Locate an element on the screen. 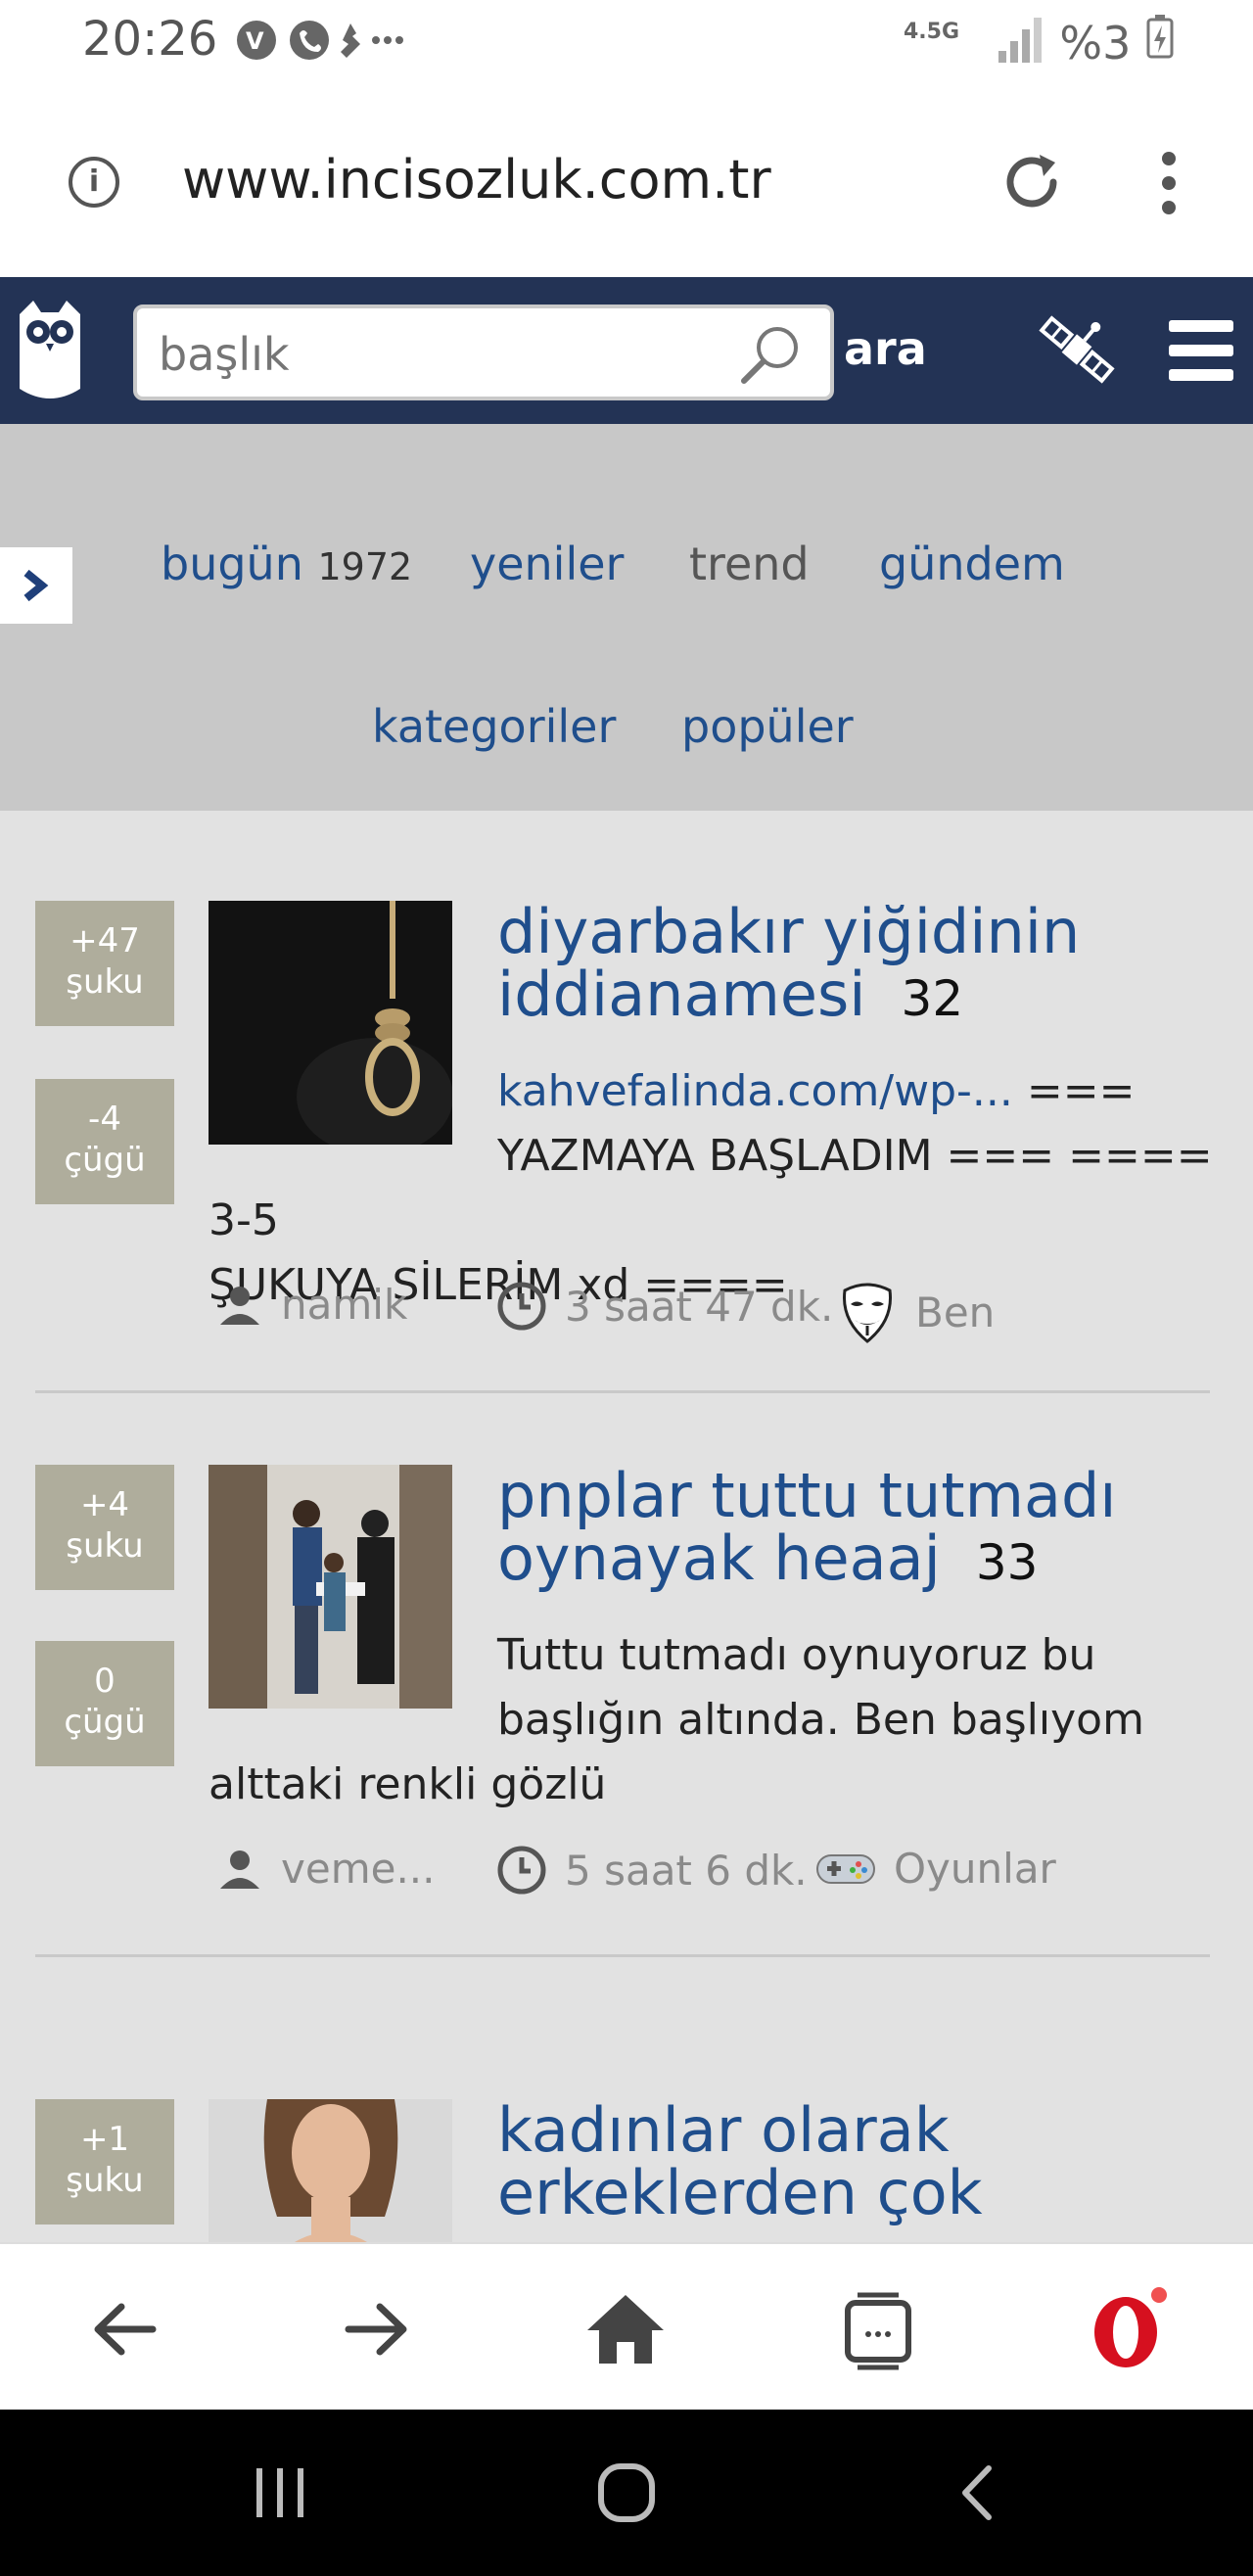  downvote-button: 0 çügü is located at coordinates (104, 1703).